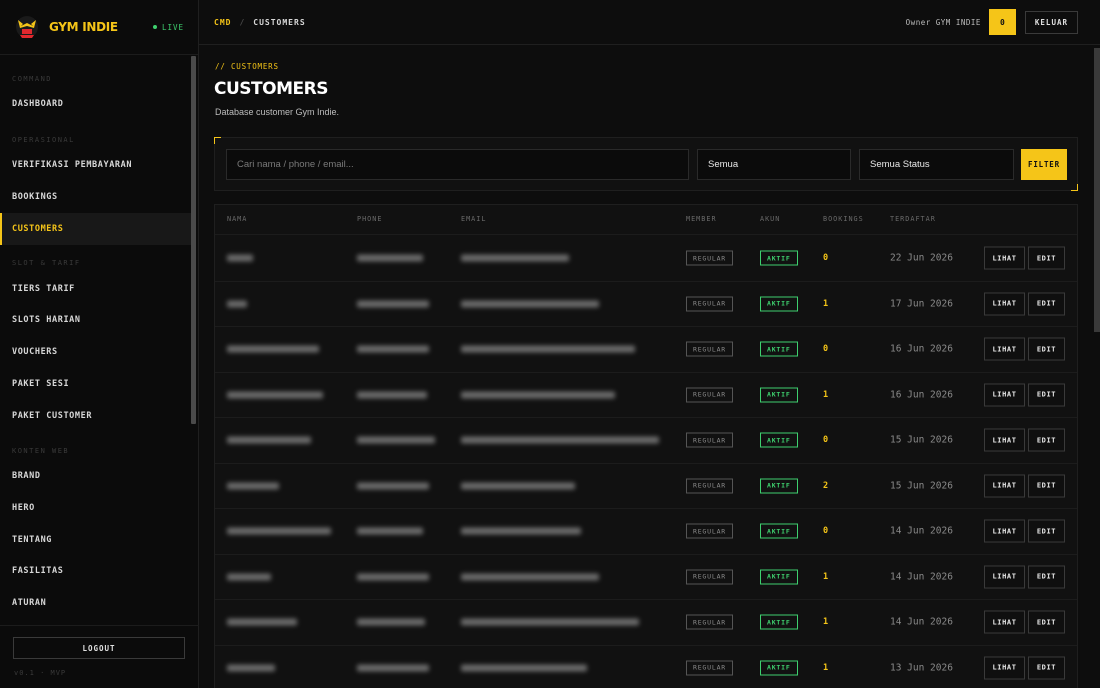 The image size is (1100, 688). Describe the element at coordinates (95, 165) in the screenshot. I see `sidebar-item-verifikasi-pembayaran: VERIFIKASI PEMBAYARAN` at that location.